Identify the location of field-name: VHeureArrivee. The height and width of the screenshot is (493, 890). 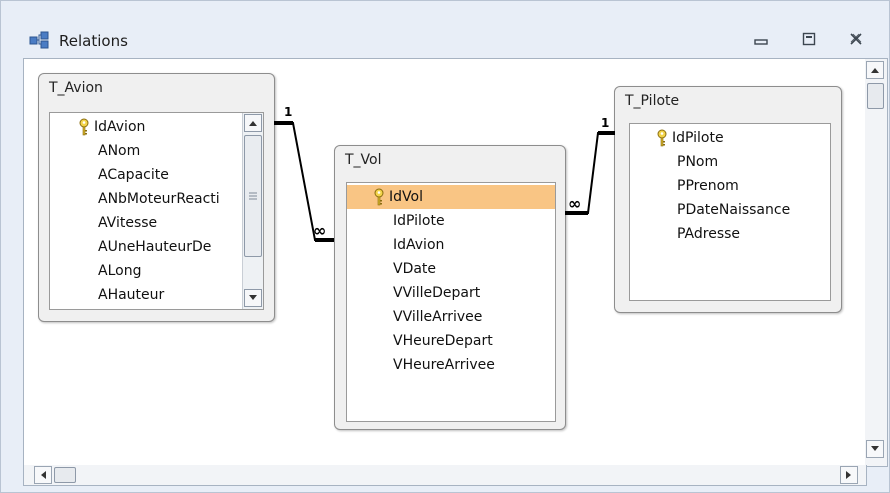
(444, 365).